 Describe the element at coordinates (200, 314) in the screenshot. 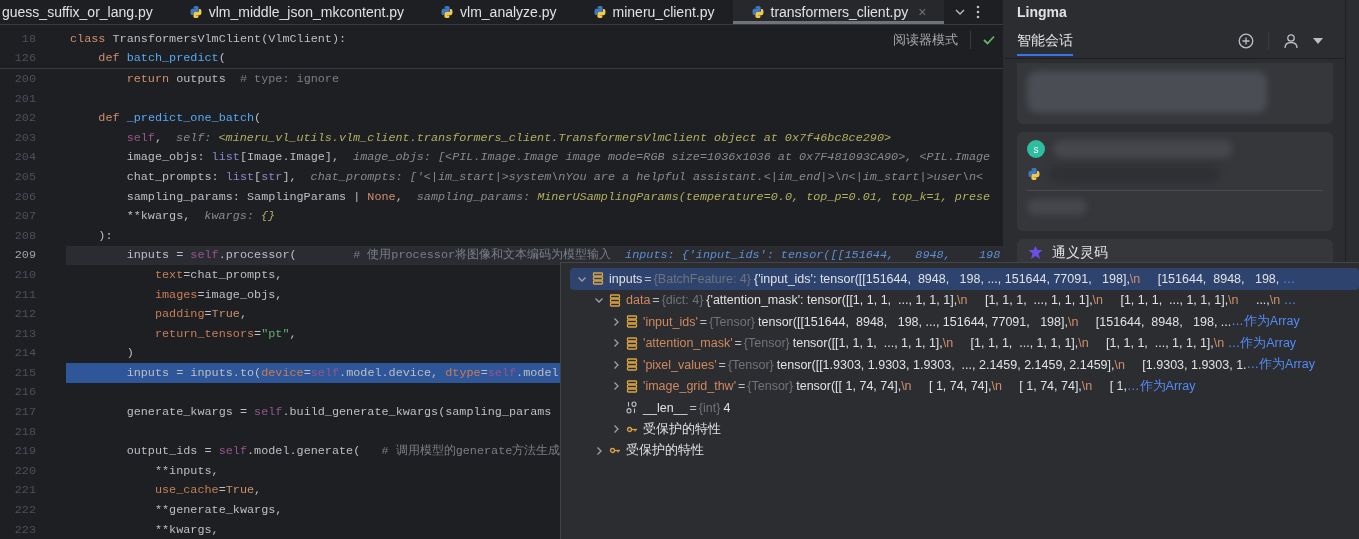

I see `code-line: padding=True,` at that location.